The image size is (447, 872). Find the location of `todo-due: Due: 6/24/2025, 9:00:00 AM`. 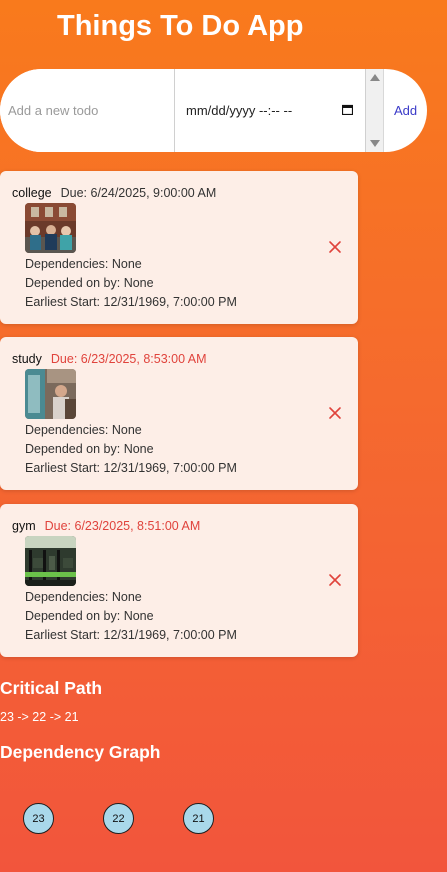

todo-due: Due: 6/24/2025, 9:00:00 AM is located at coordinates (138, 193).